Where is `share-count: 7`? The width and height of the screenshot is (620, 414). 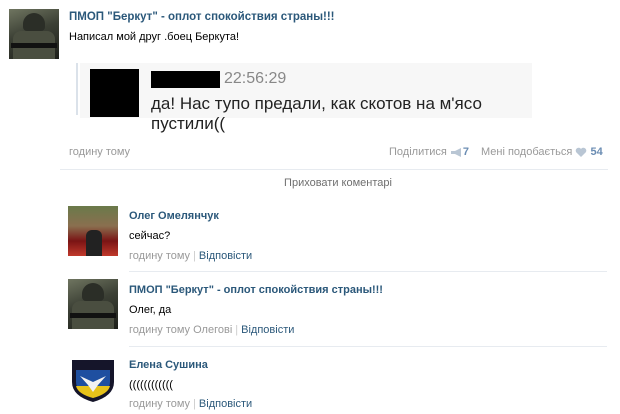 share-count: 7 is located at coordinates (466, 152).